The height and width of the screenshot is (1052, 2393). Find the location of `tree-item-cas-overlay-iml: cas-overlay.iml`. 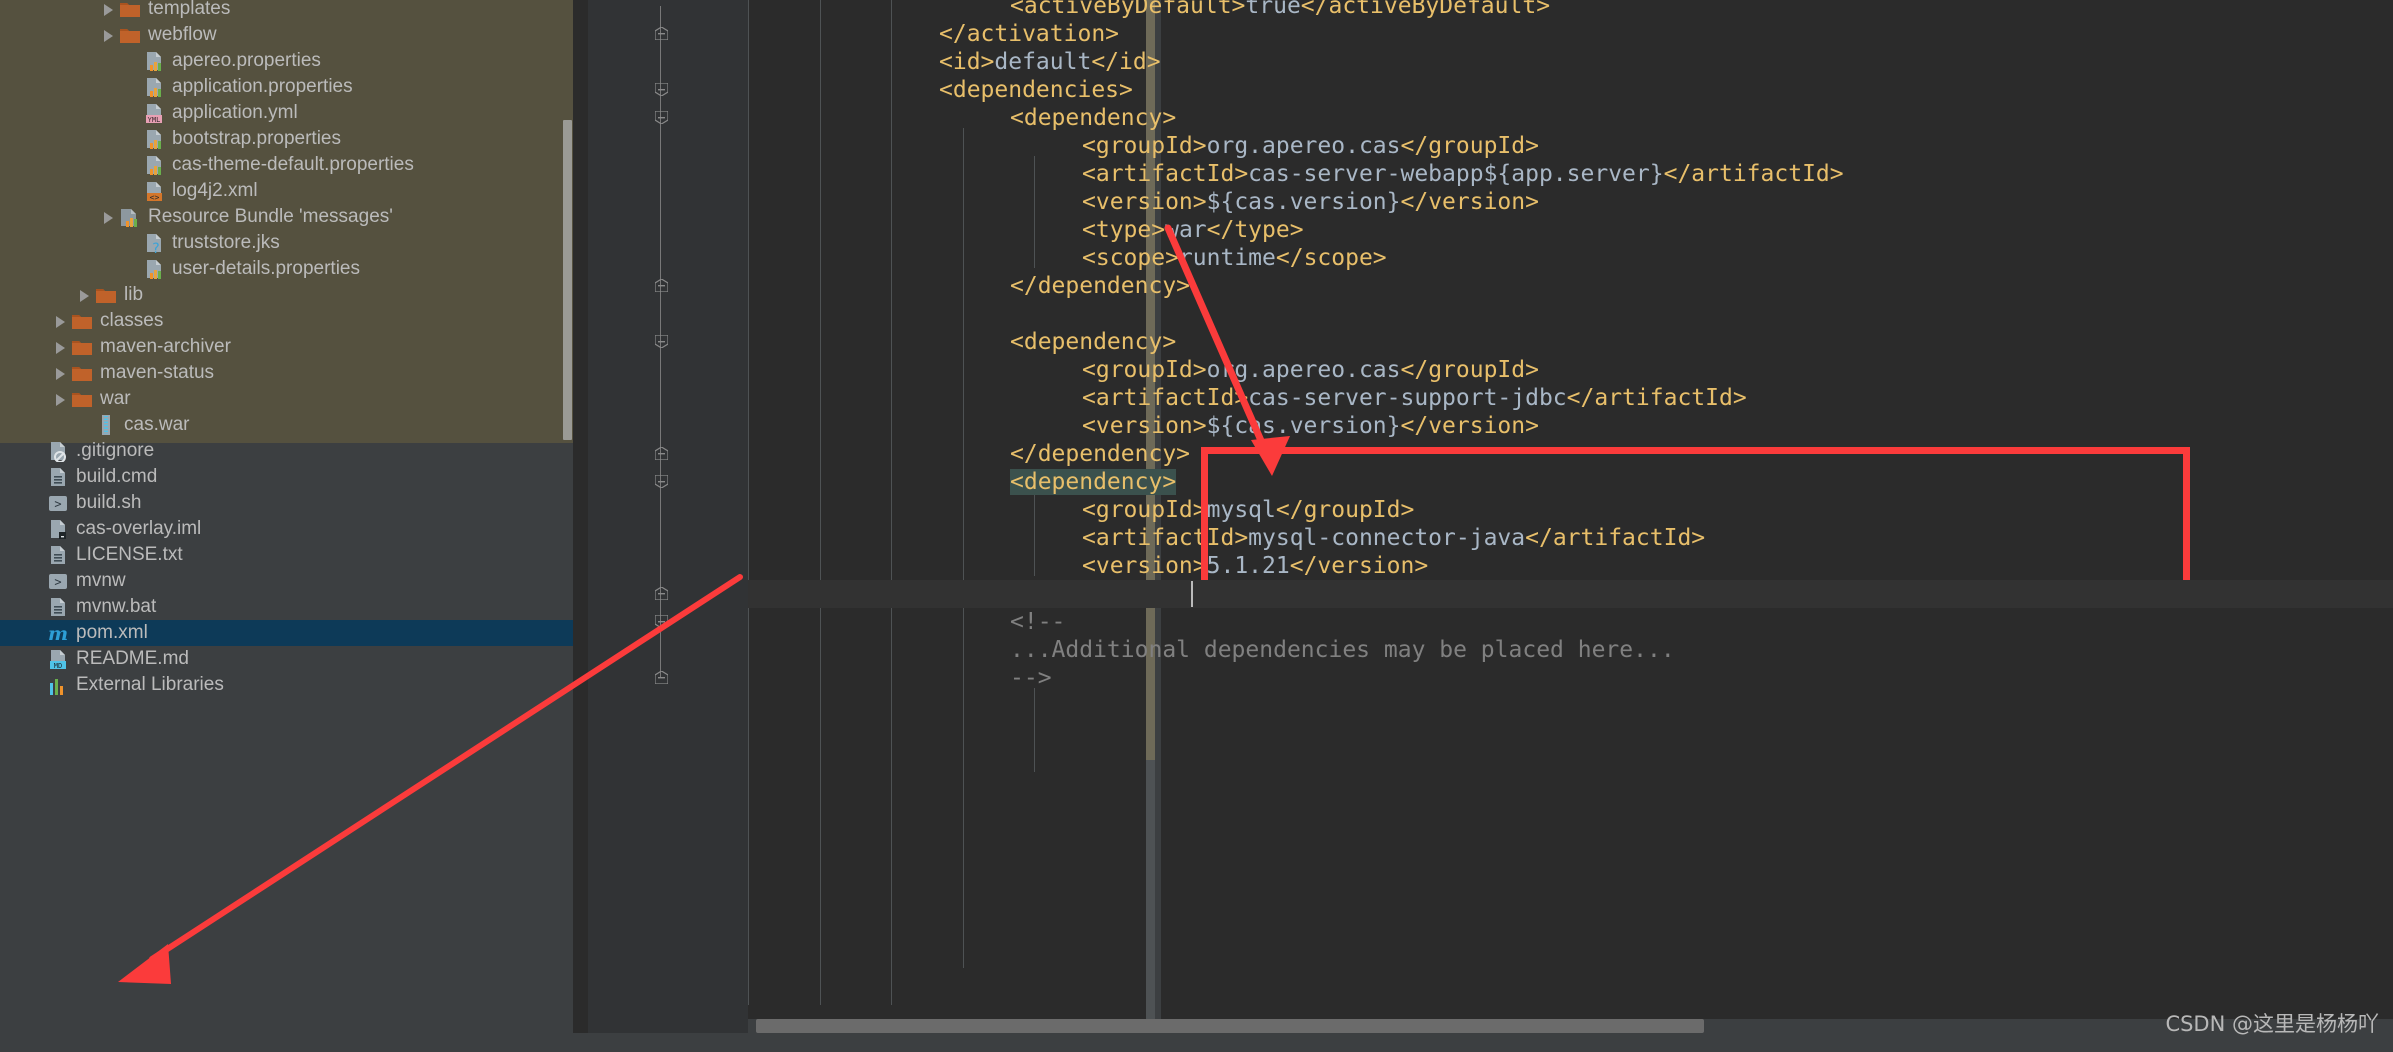

tree-item-cas-overlay-iml: cas-overlay.iml is located at coordinates (286, 529).